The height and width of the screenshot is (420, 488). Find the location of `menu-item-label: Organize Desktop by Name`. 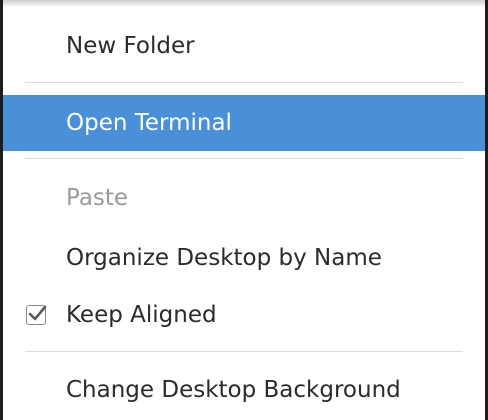

menu-item-label: Organize Desktop by Name is located at coordinates (224, 258).